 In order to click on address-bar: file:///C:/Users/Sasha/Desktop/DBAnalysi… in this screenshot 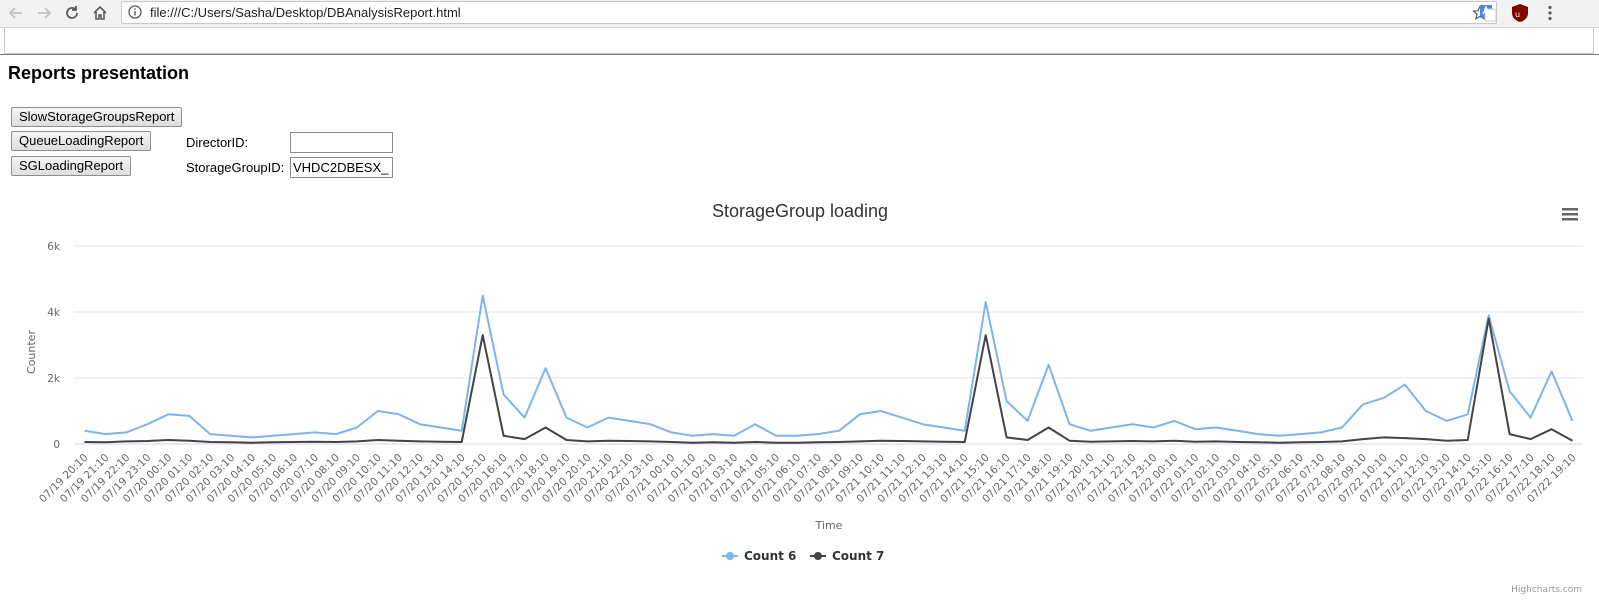, I will do `click(809, 12)`.